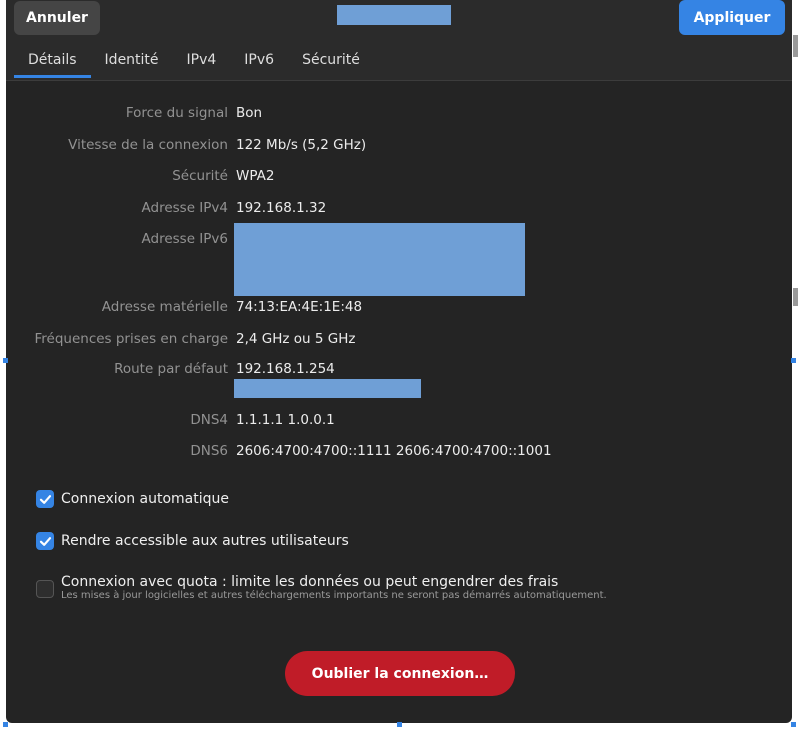  What do you see at coordinates (399, 369) in the screenshot?
I see `detail-row-default-route: Route par défaut 192.168.1.254` at bounding box center [399, 369].